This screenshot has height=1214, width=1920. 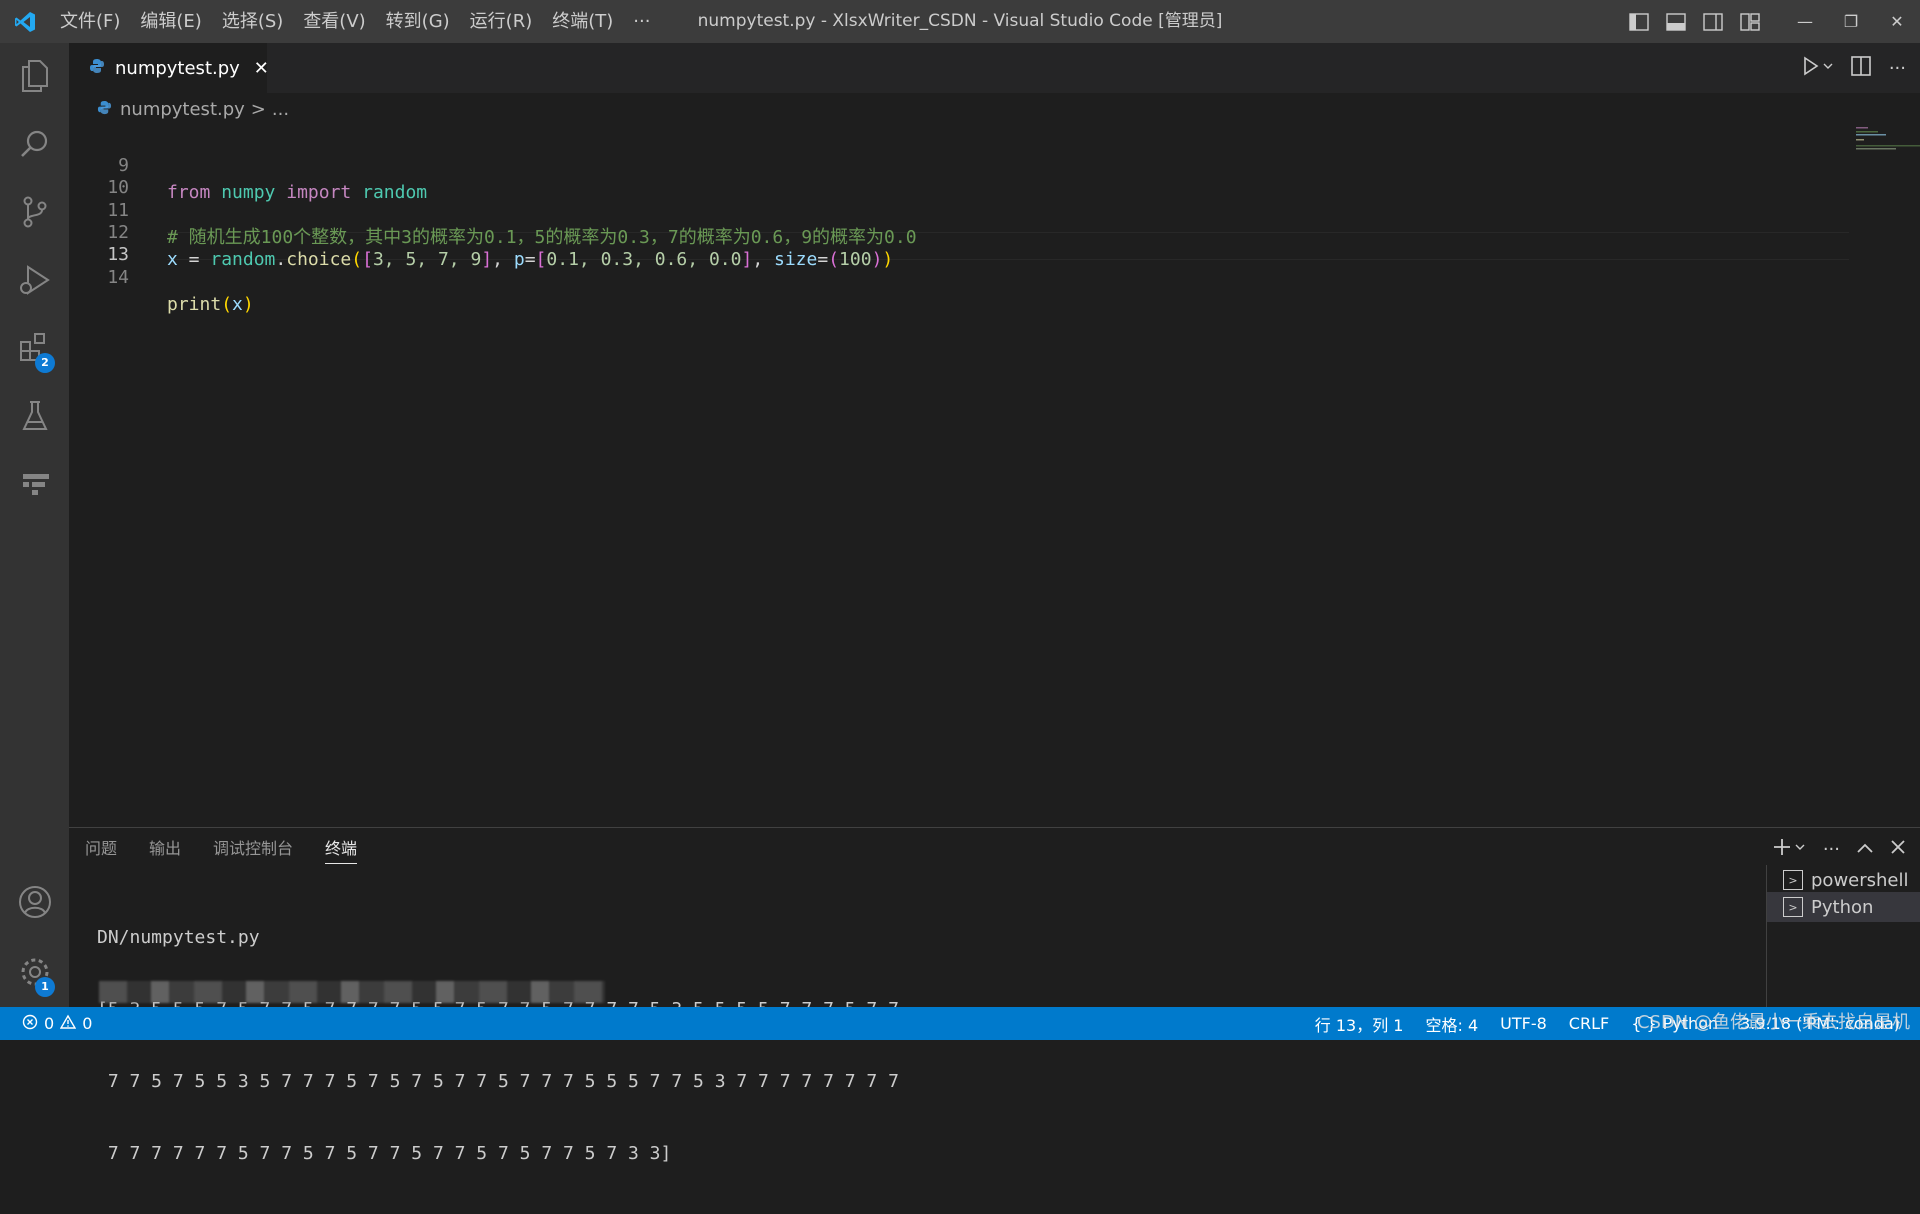 I want to click on terminal-item-python: > Python, so click(x=1843, y=907).